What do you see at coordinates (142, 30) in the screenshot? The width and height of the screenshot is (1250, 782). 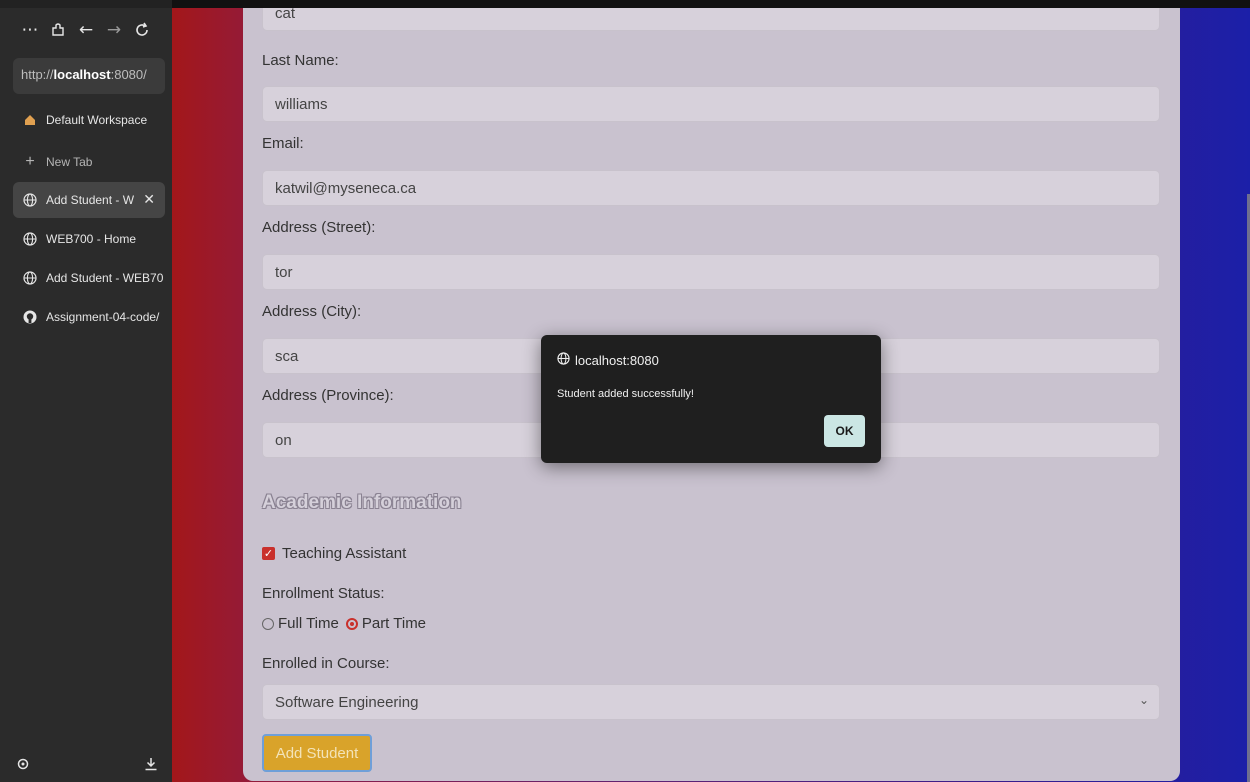 I see `reload-icon` at bounding box center [142, 30].